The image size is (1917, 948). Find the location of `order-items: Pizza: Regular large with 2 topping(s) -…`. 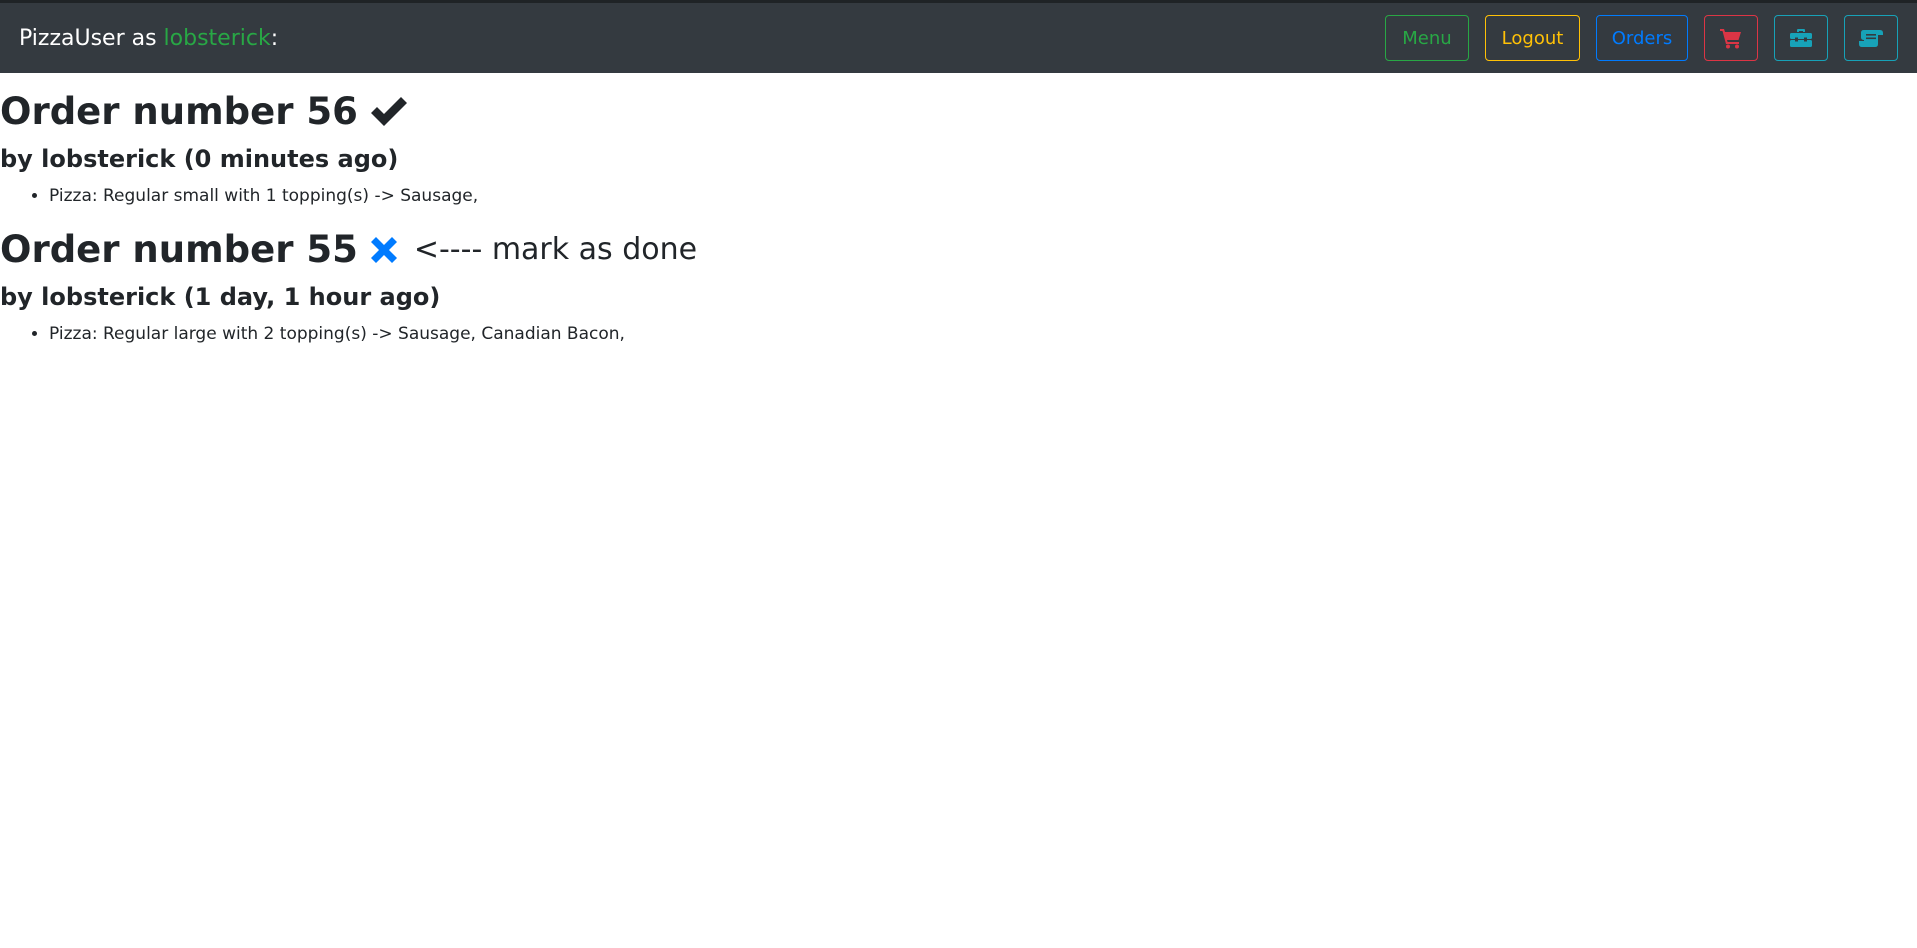

order-items: Pizza: Regular large with 2 topping(s) -… is located at coordinates (958, 334).